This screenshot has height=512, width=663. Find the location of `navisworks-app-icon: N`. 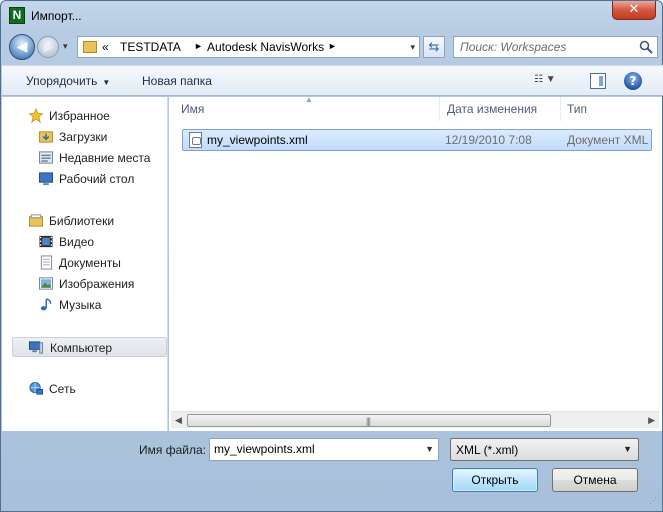

navisworks-app-icon: N is located at coordinates (17, 15).